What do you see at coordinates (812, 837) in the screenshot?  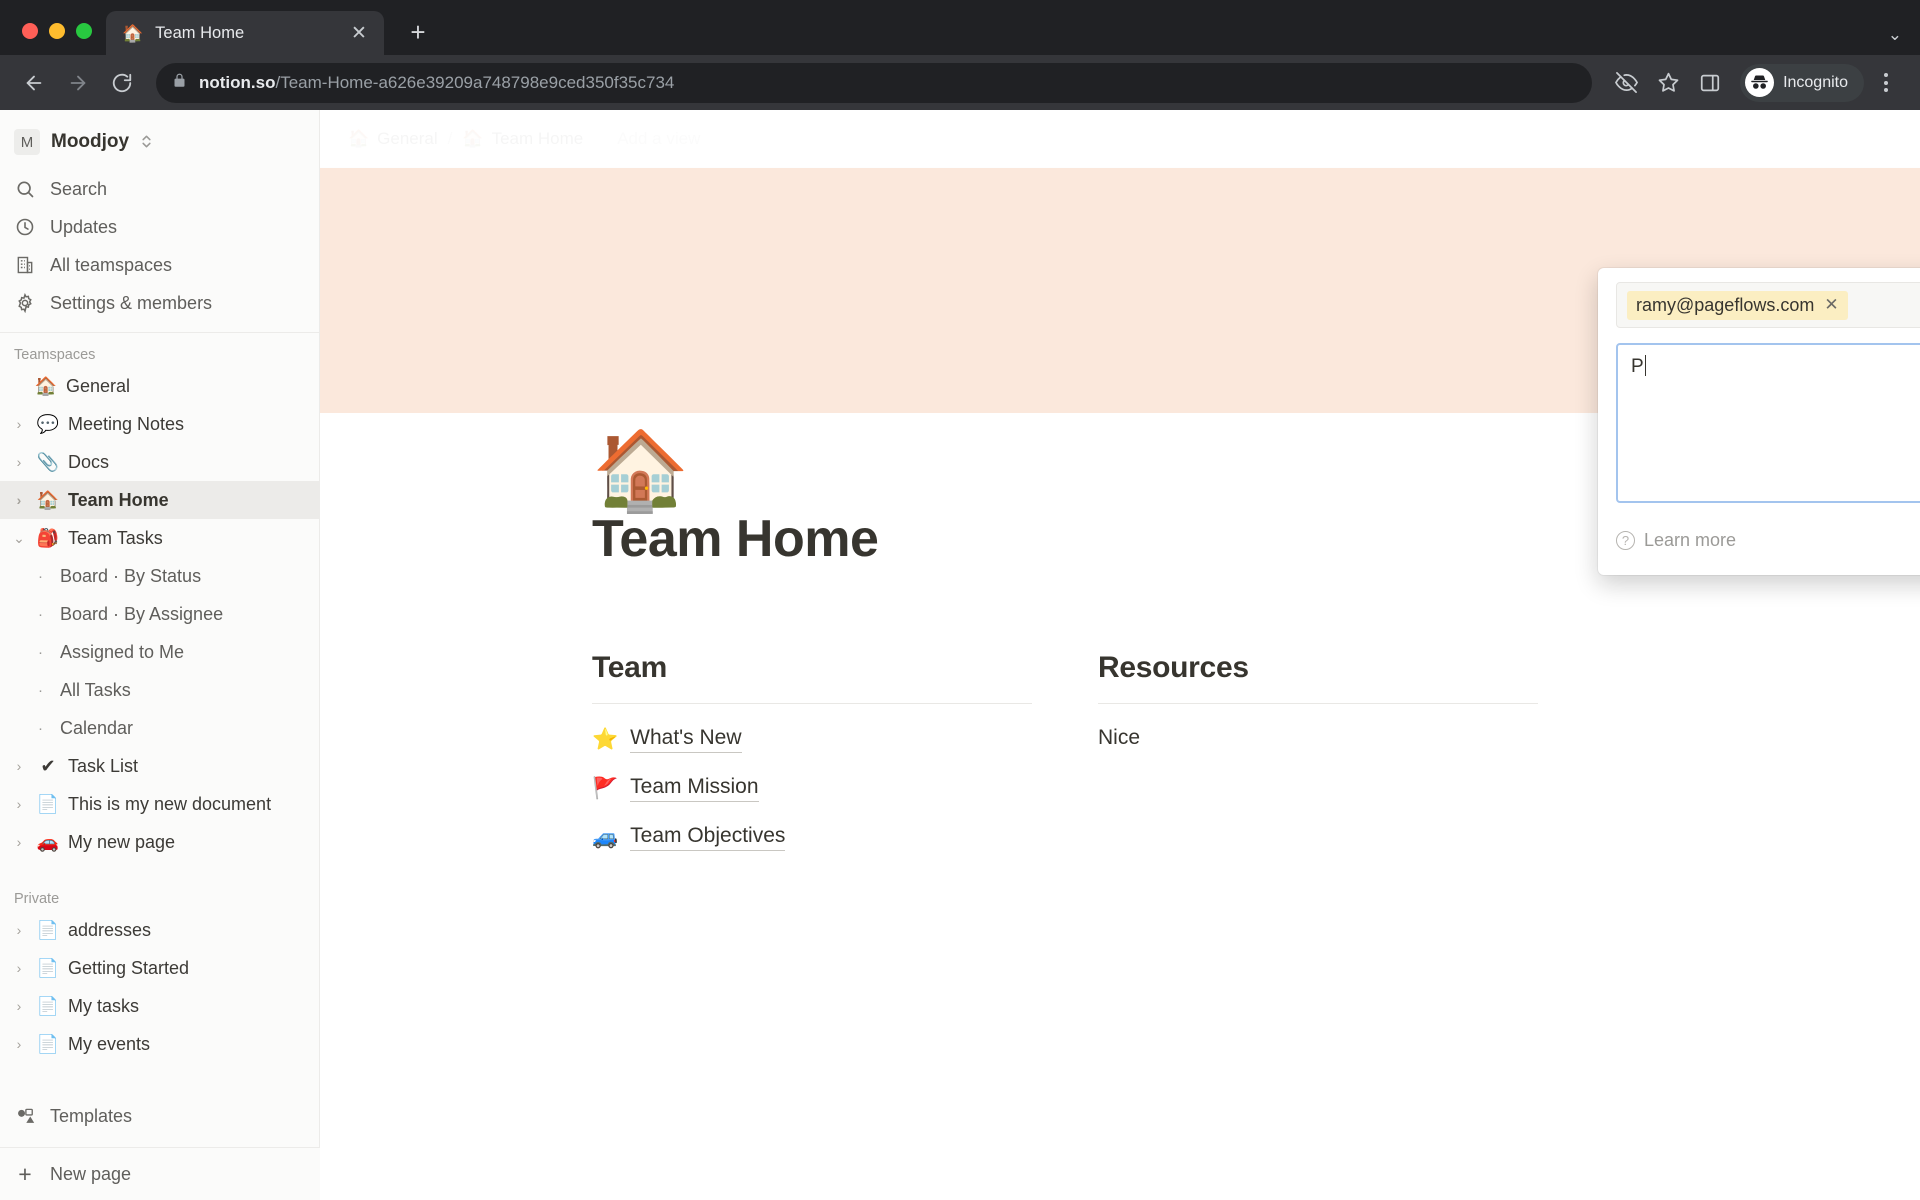 I see `page-link-row: 🚙 Team Objectives` at bounding box center [812, 837].